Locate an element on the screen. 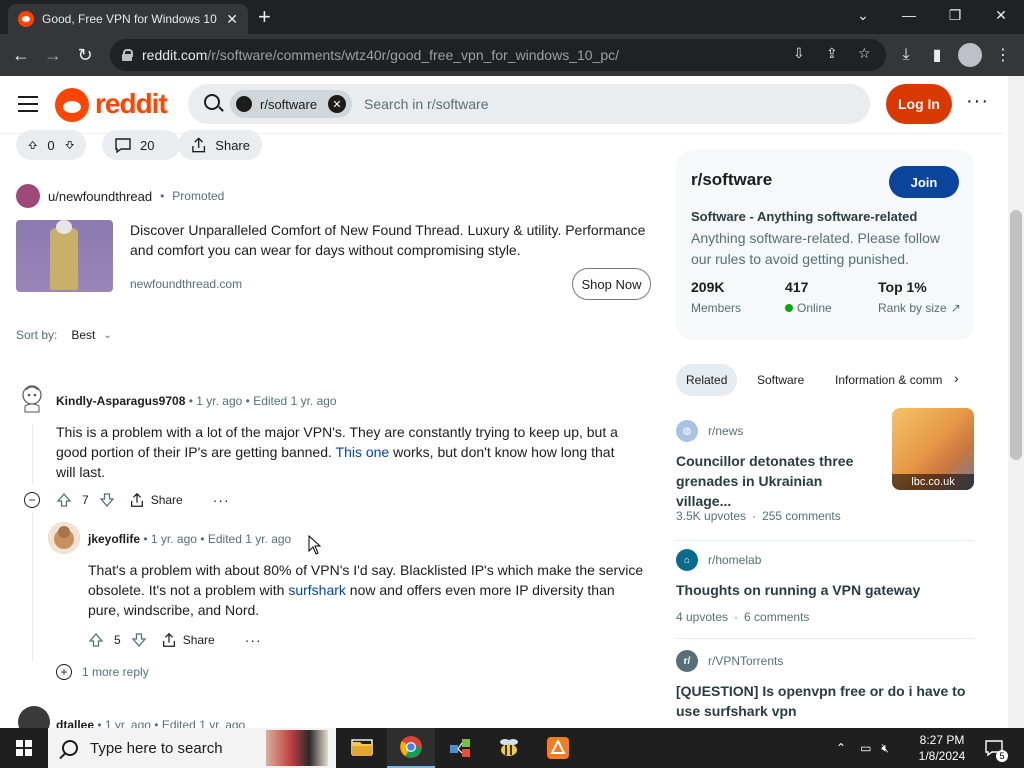 The width and height of the screenshot is (1024, 768). browser-menu-icon: ⋮ is located at coordinates (1003, 55).